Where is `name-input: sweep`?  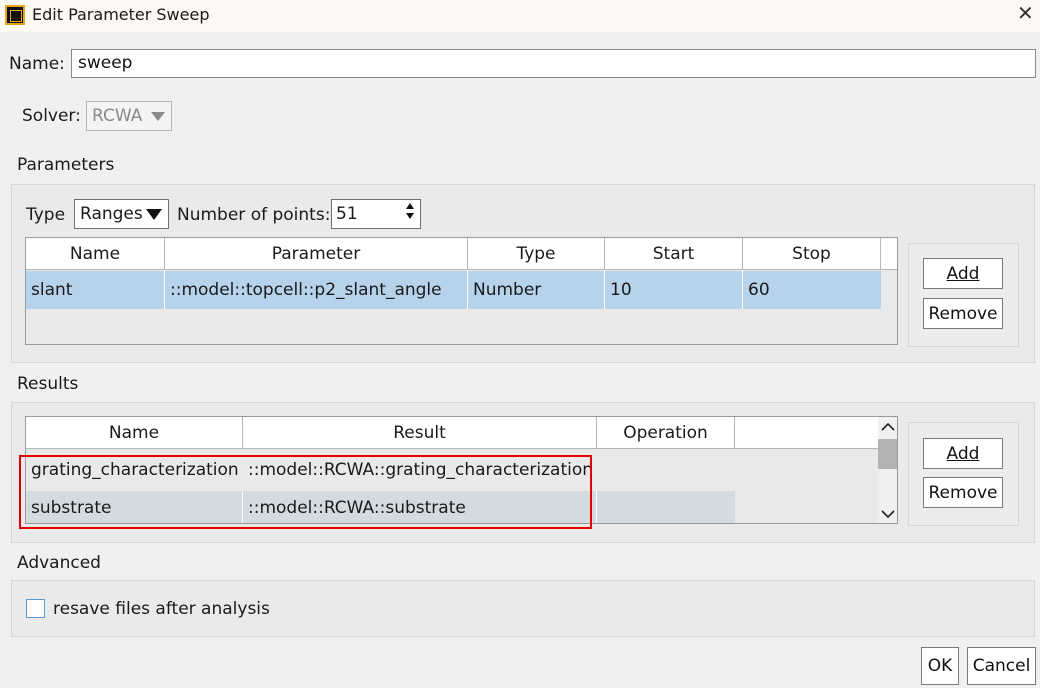 name-input: sweep is located at coordinates (553, 63).